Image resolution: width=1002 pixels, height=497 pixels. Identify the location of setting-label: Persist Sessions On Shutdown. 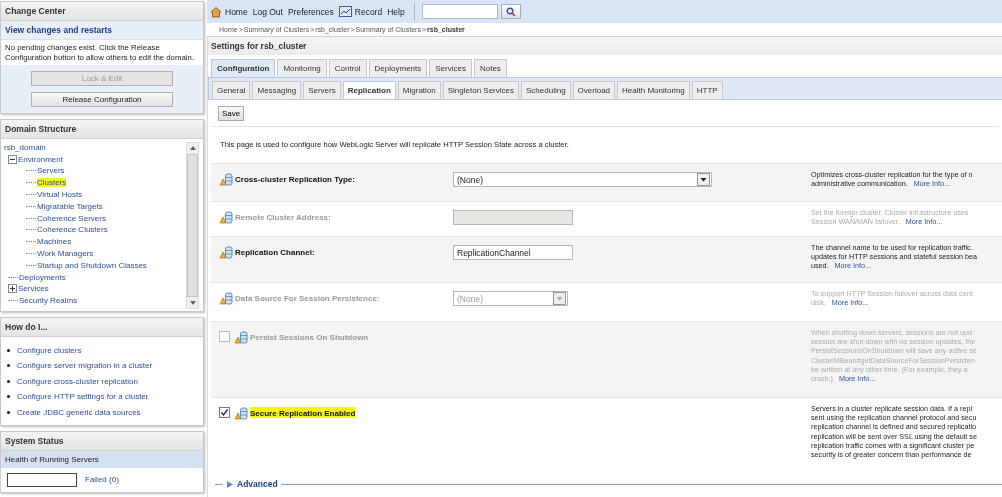
(309, 337).